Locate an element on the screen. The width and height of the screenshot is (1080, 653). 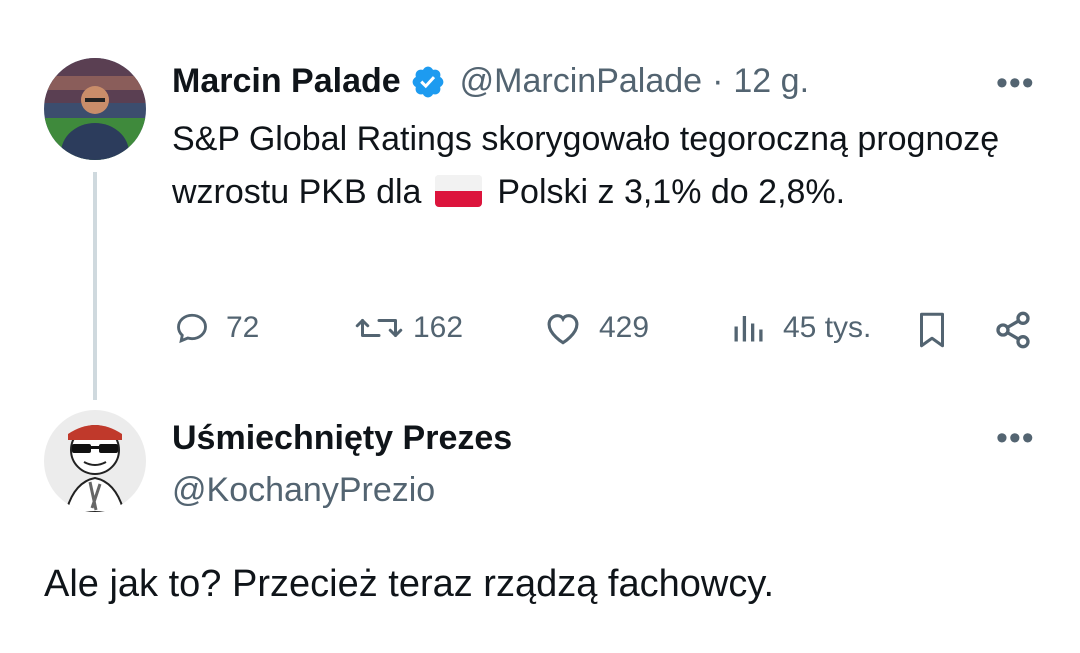
views-button: 45 tys. is located at coordinates (800, 328).